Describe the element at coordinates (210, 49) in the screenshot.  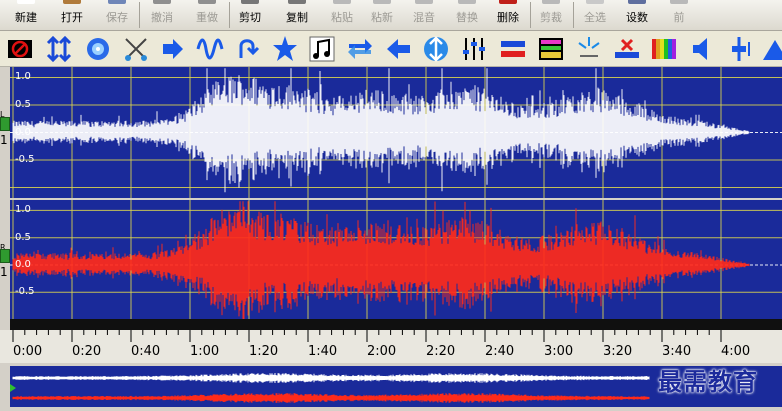
I see `sine-wave-icon` at that location.